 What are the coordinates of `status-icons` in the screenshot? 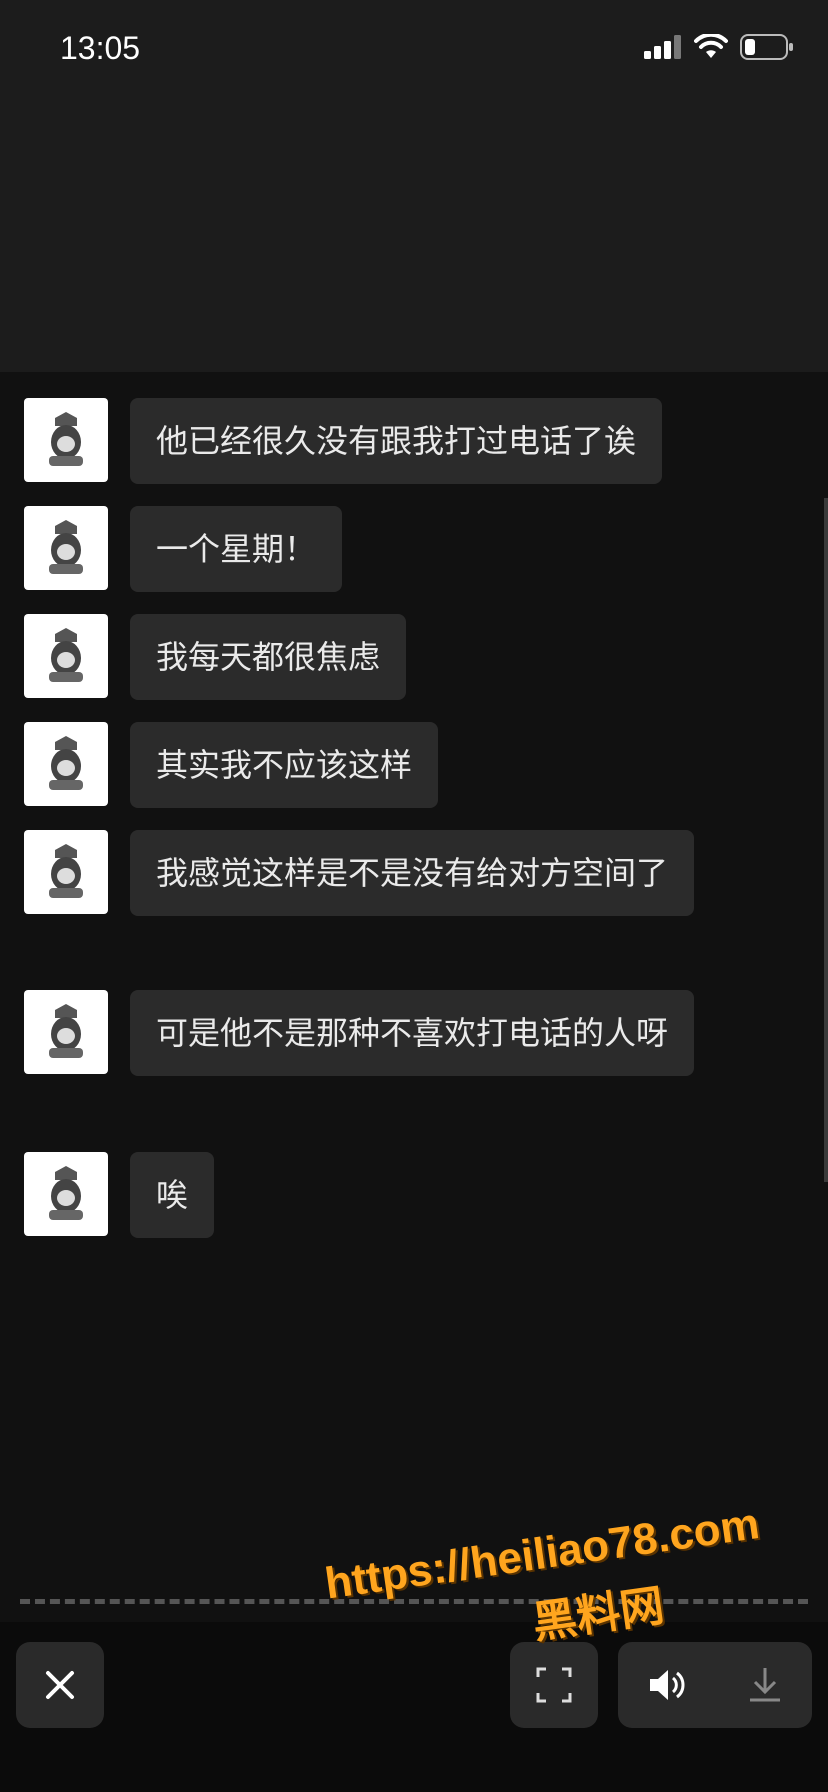 It's located at (719, 47).